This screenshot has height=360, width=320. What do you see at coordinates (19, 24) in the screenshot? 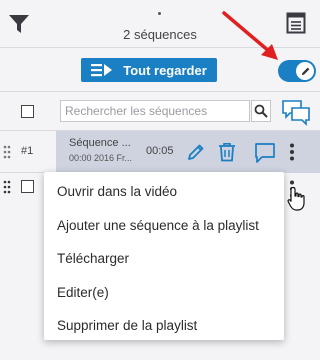
I see `filter-icon` at bounding box center [19, 24].